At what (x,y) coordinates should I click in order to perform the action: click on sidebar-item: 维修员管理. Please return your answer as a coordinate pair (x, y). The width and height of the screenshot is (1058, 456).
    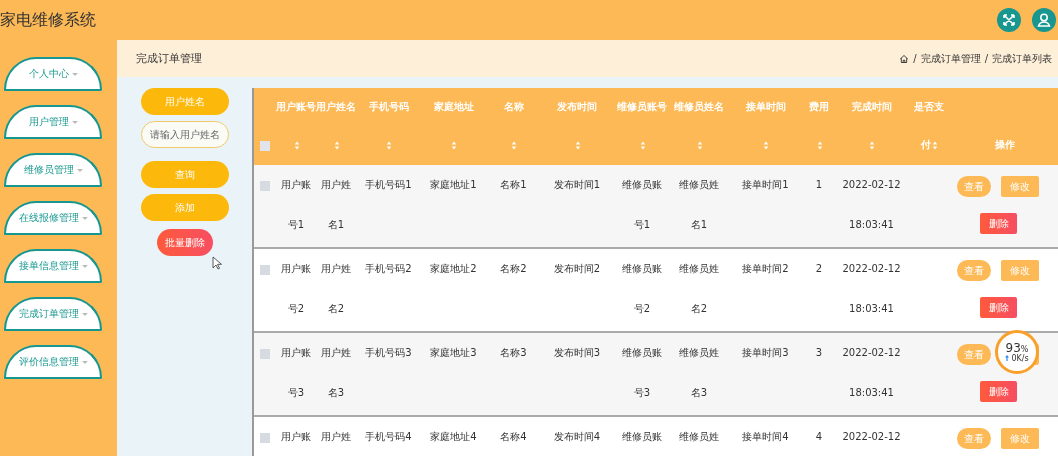
    Looking at the image, I should click on (53, 170).